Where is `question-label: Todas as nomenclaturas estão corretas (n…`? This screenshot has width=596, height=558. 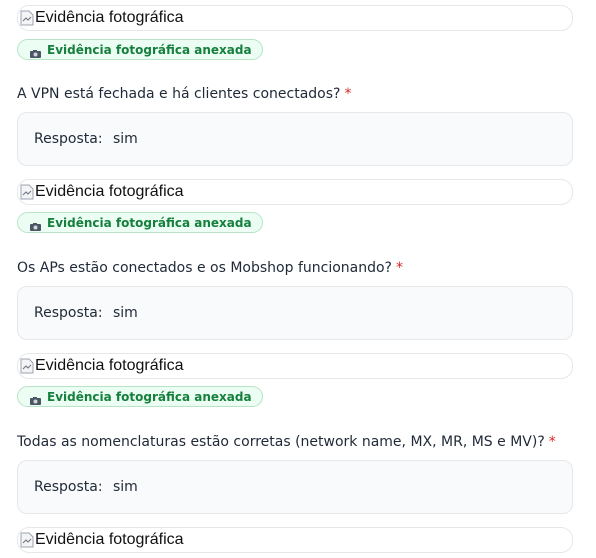
question-label: Todas as nomenclaturas estão corretas (n… is located at coordinates (286, 442).